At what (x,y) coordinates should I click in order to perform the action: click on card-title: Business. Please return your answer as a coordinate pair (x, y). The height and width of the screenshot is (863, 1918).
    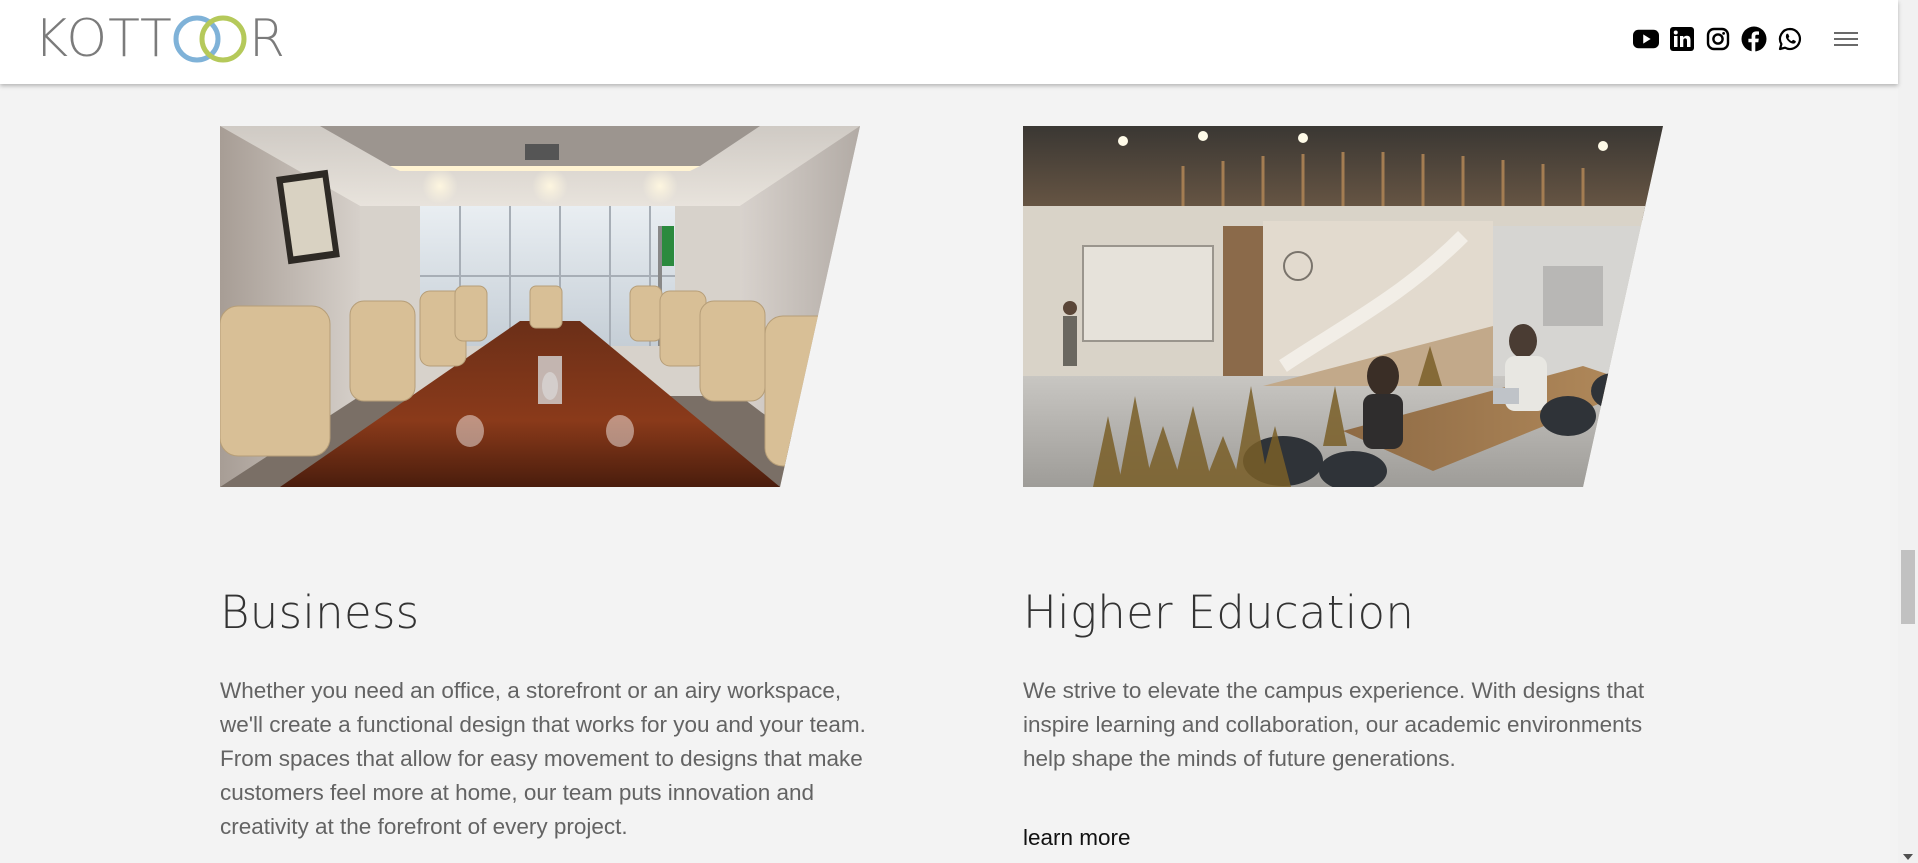
    Looking at the image, I should click on (320, 612).